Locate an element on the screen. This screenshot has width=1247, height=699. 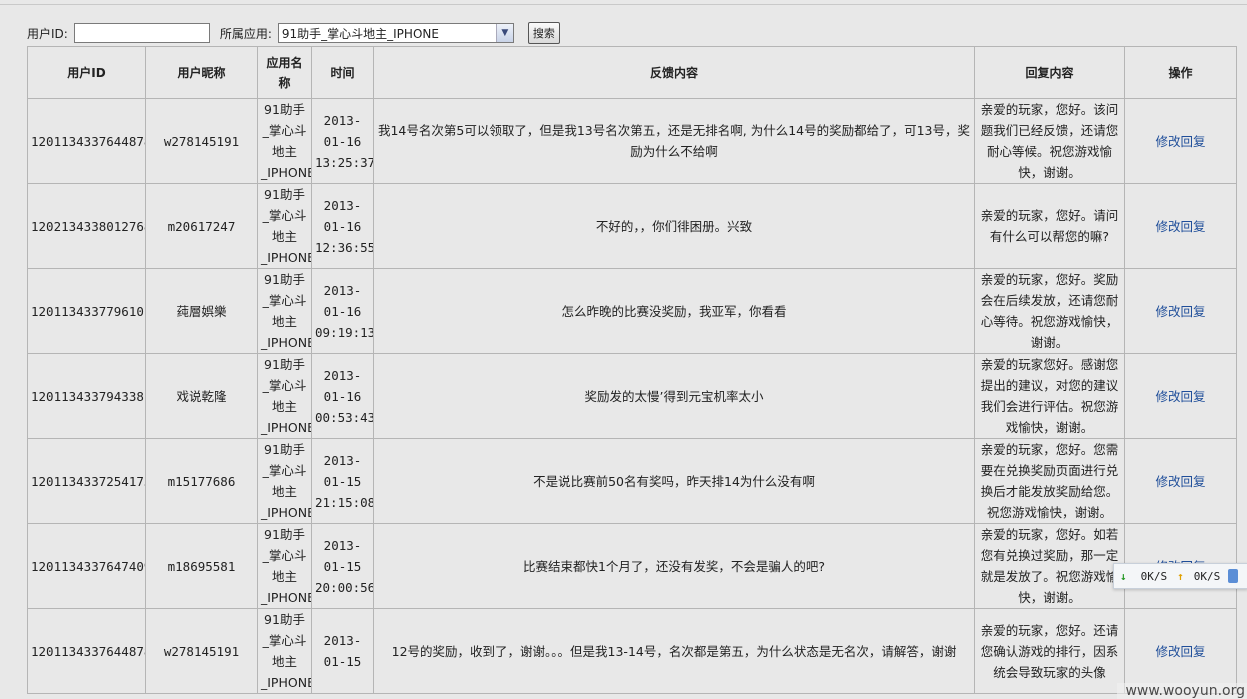
cell-reply: 亲爱的玩家，您好。如若您有兑换过奖励，那一定就是发放了。祝您游戏愉快，谢谢。 is located at coordinates (1049, 566).